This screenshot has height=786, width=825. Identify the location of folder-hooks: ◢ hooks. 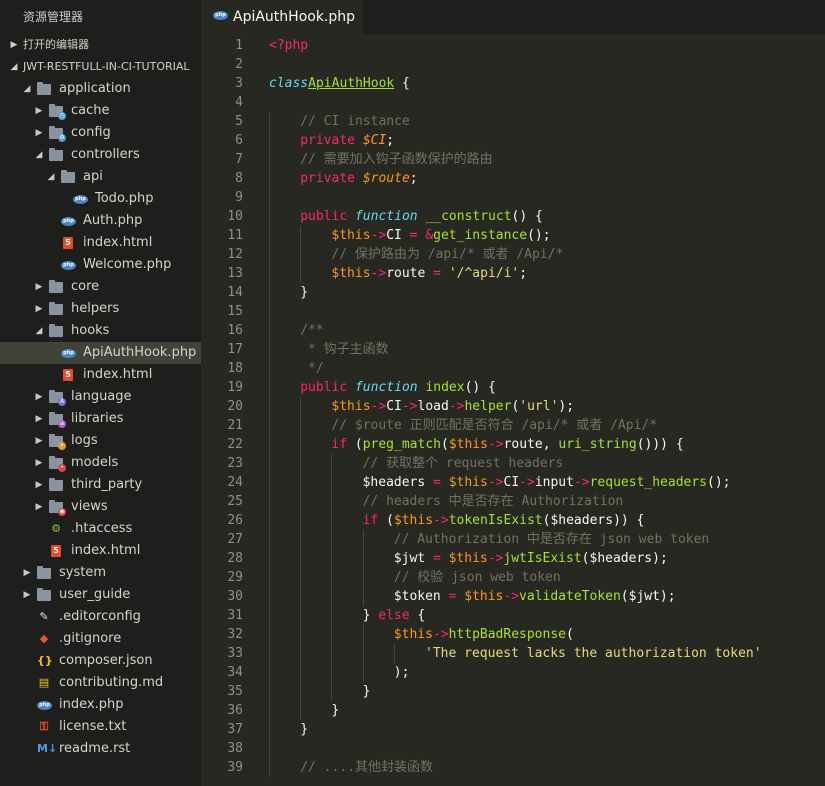
(100, 331).